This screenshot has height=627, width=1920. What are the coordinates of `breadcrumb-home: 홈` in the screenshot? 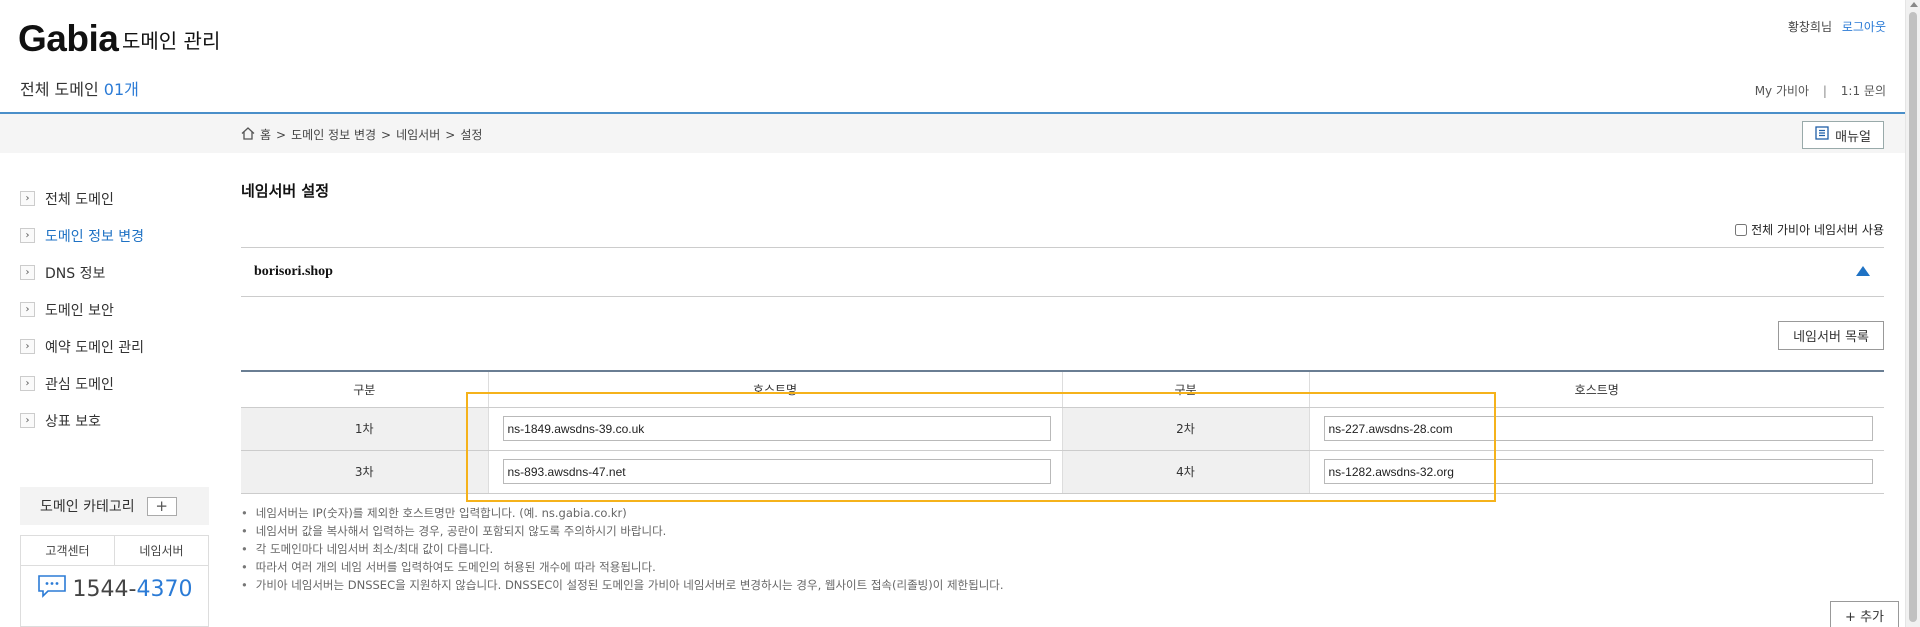 It's located at (265, 134).